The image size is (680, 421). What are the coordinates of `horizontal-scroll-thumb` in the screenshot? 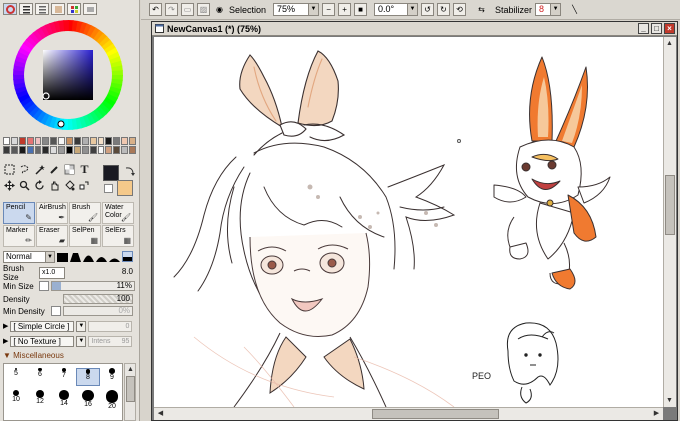 It's located at (435, 414).